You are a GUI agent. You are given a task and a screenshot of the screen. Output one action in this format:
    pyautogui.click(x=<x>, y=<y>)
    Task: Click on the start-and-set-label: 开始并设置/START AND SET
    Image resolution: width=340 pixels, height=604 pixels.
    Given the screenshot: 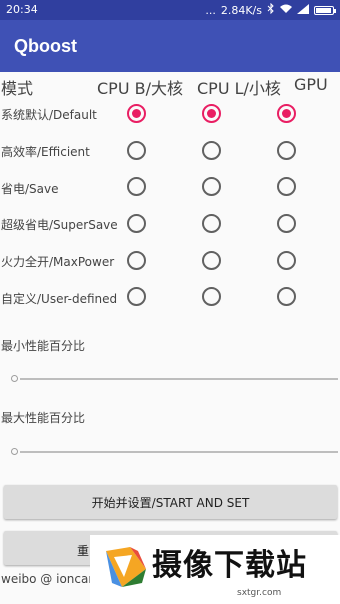 What is the action you would take?
    pyautogui.click(x=170, y=502)
    